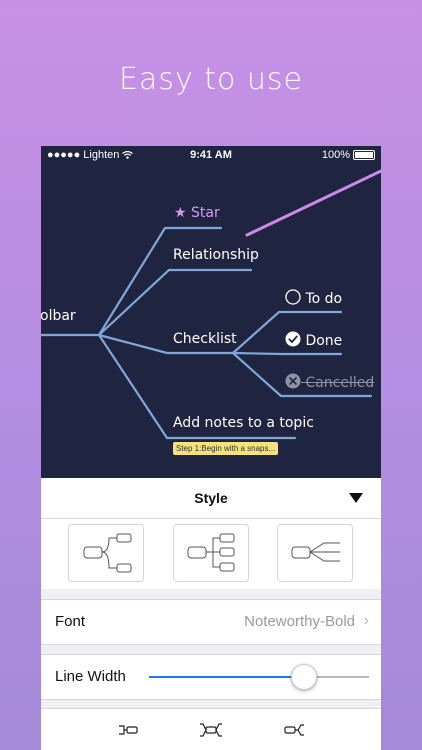 The height and width of the screenshot is (750, 422). What do you see at coordinates (211, 622) in the screenshot?
I see `font-row: Font Noteworthy-Bold ›` at bounding box center [211, 622].